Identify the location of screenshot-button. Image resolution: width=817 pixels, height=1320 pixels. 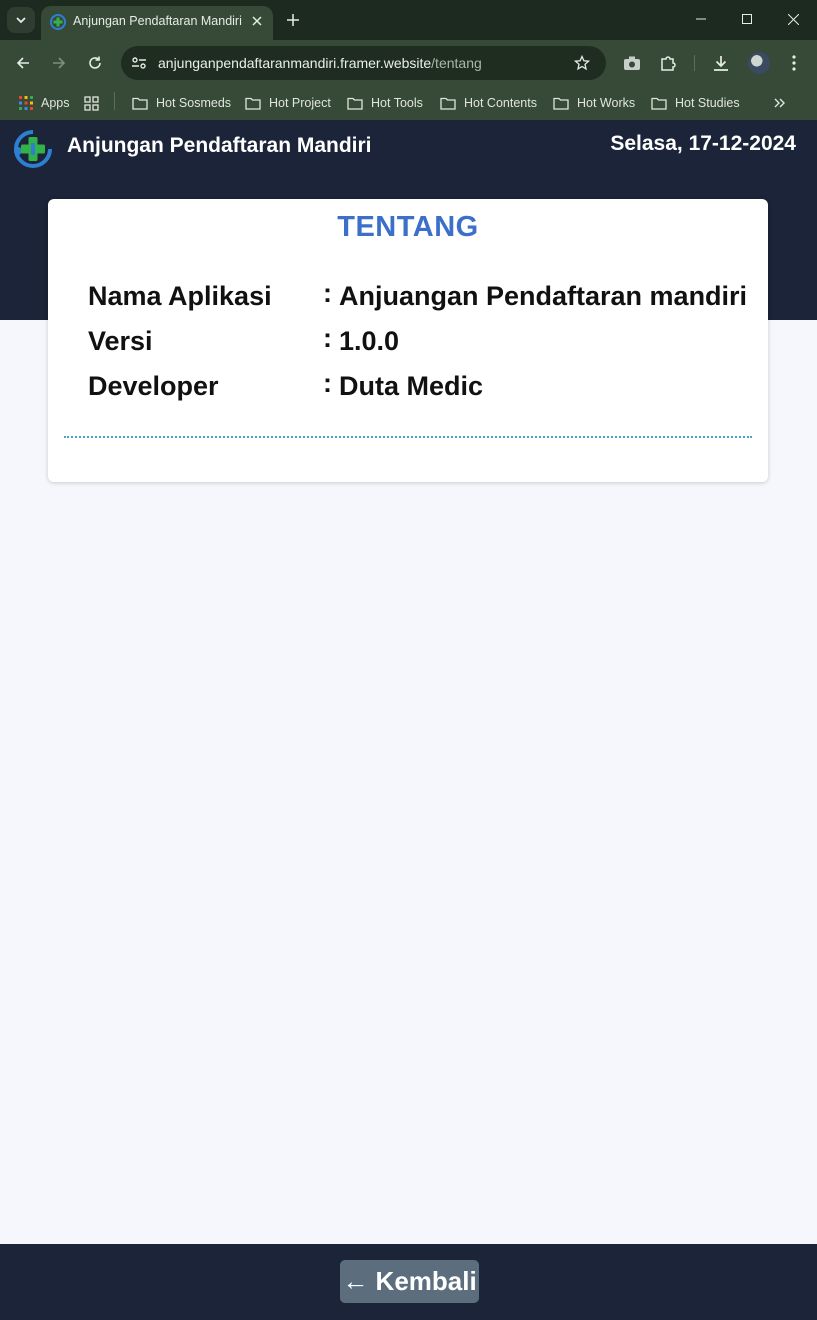
(632, 63).